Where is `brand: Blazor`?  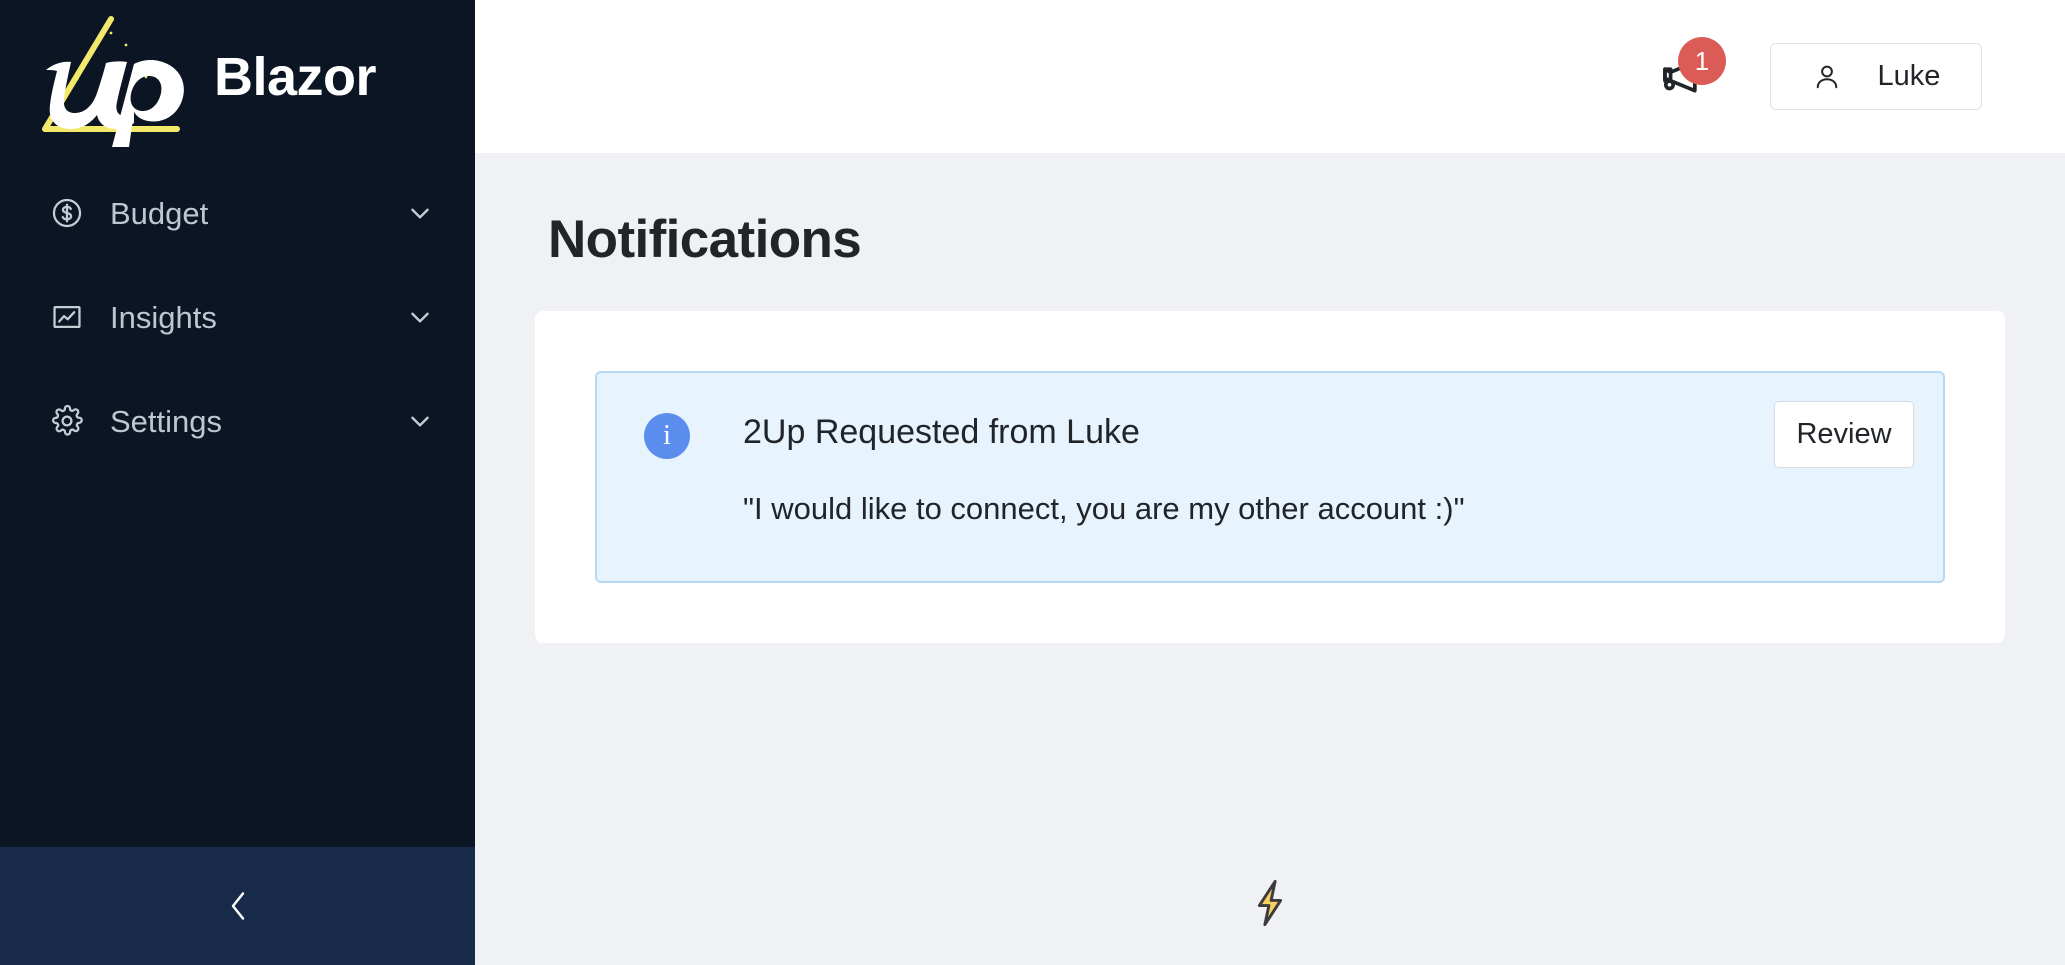
brand: Blazor is located at coordinates (237, 76).